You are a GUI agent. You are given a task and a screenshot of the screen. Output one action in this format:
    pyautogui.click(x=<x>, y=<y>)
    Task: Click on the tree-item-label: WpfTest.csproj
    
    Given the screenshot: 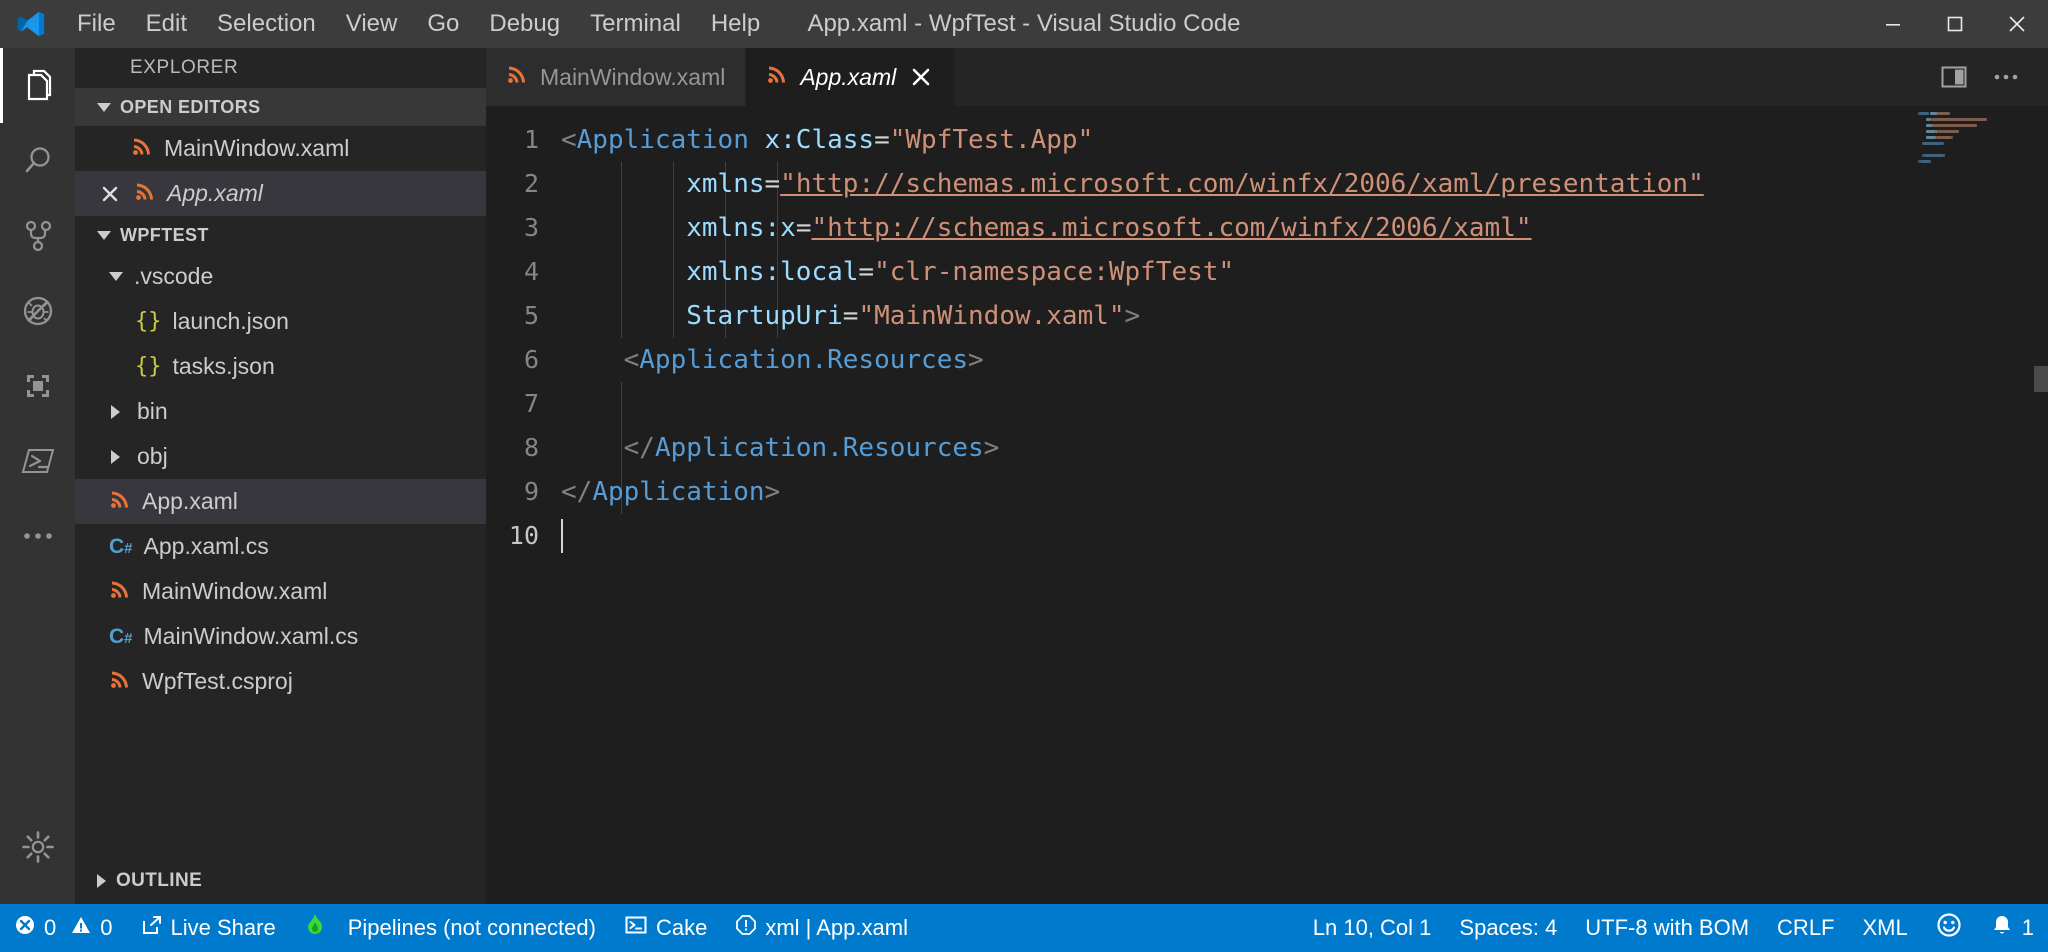 What is the action you would take?
    pyautogui.click(x=217, y=681)
    